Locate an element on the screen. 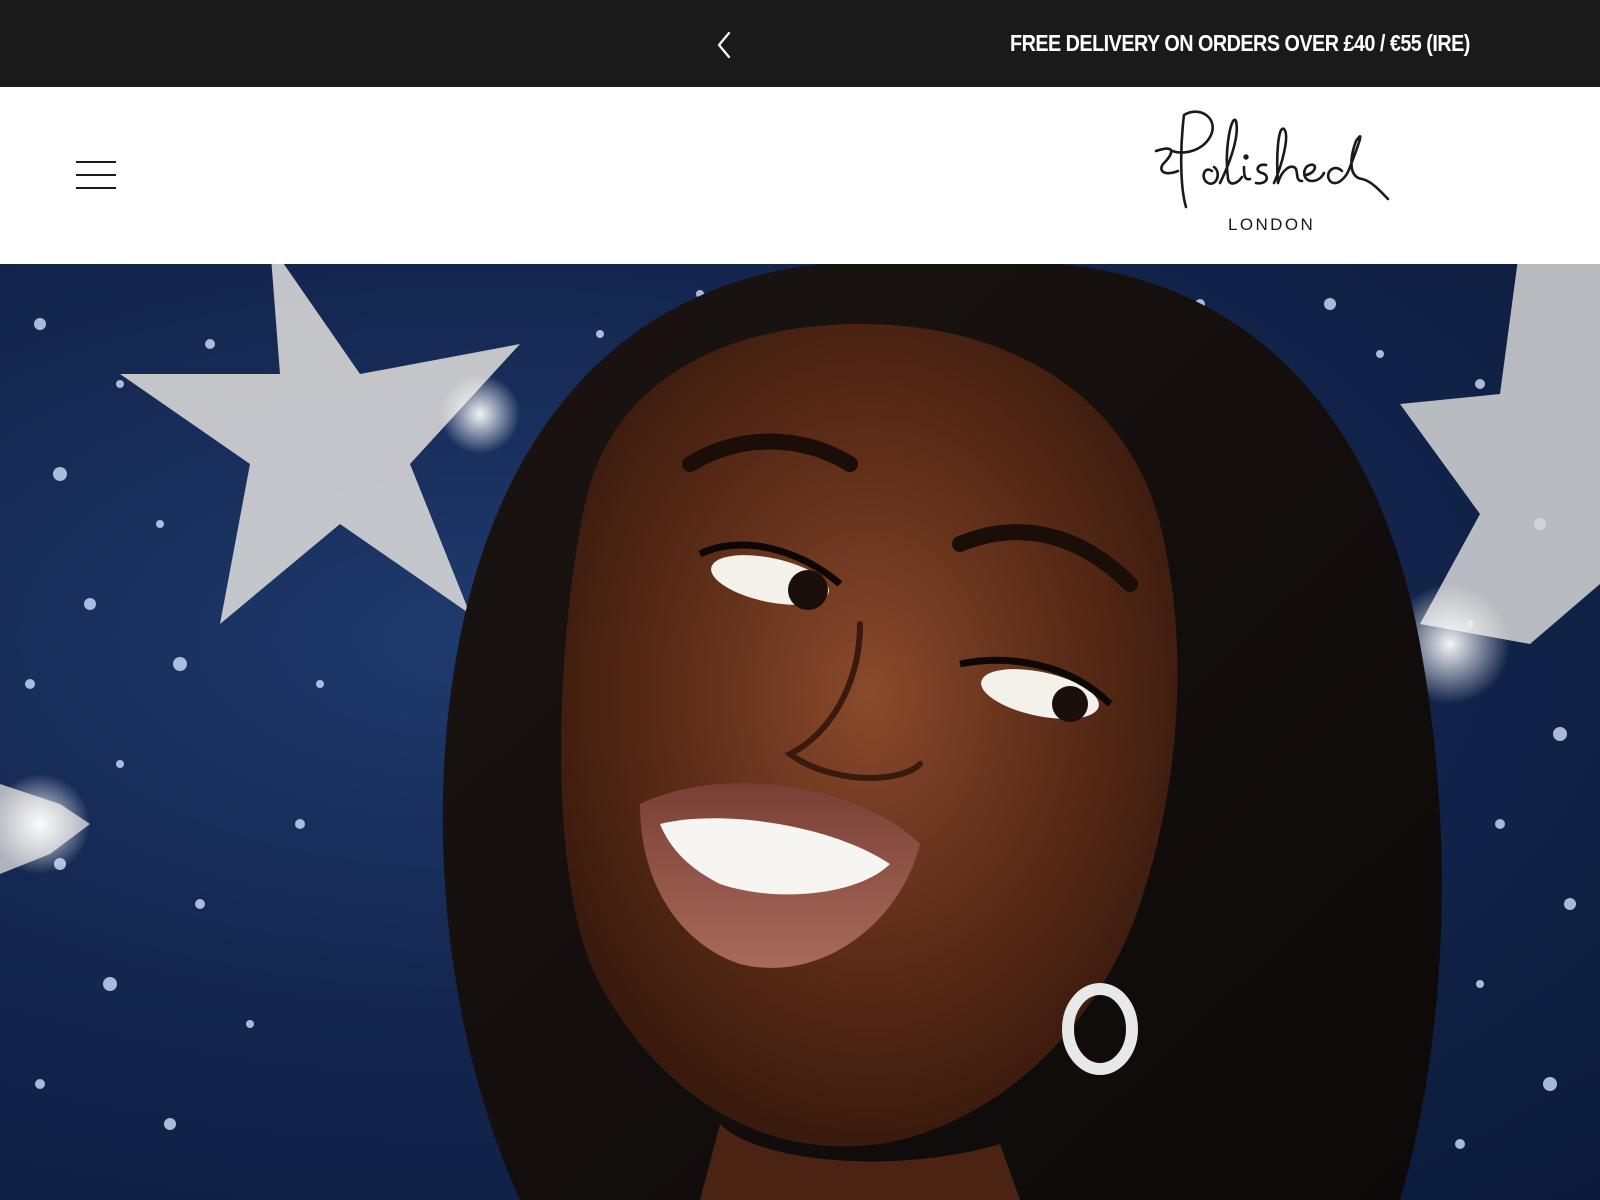  polished-script-logo is located at coordinates (1272, 159).